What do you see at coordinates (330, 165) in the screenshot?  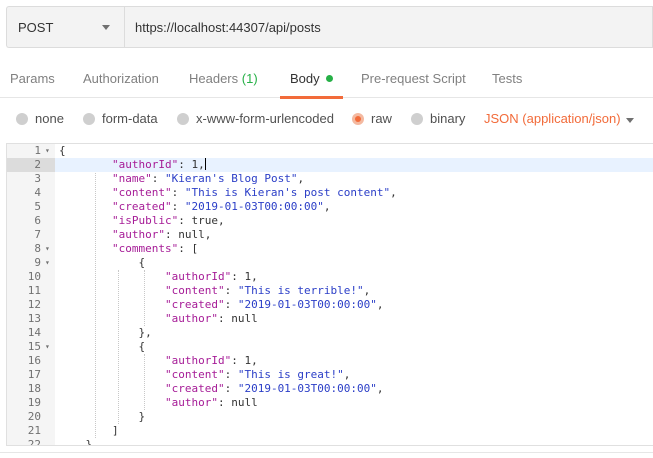 I see `code-line: 2 "authorId": 1,` at bounding box center [330, 165].